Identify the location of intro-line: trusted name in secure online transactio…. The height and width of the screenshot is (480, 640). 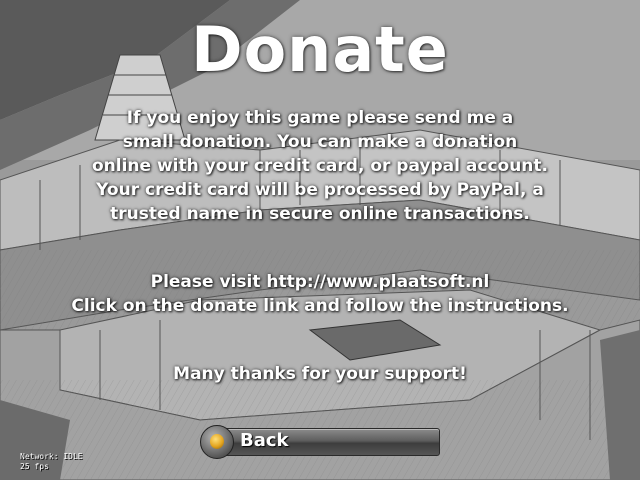
(320, 214).